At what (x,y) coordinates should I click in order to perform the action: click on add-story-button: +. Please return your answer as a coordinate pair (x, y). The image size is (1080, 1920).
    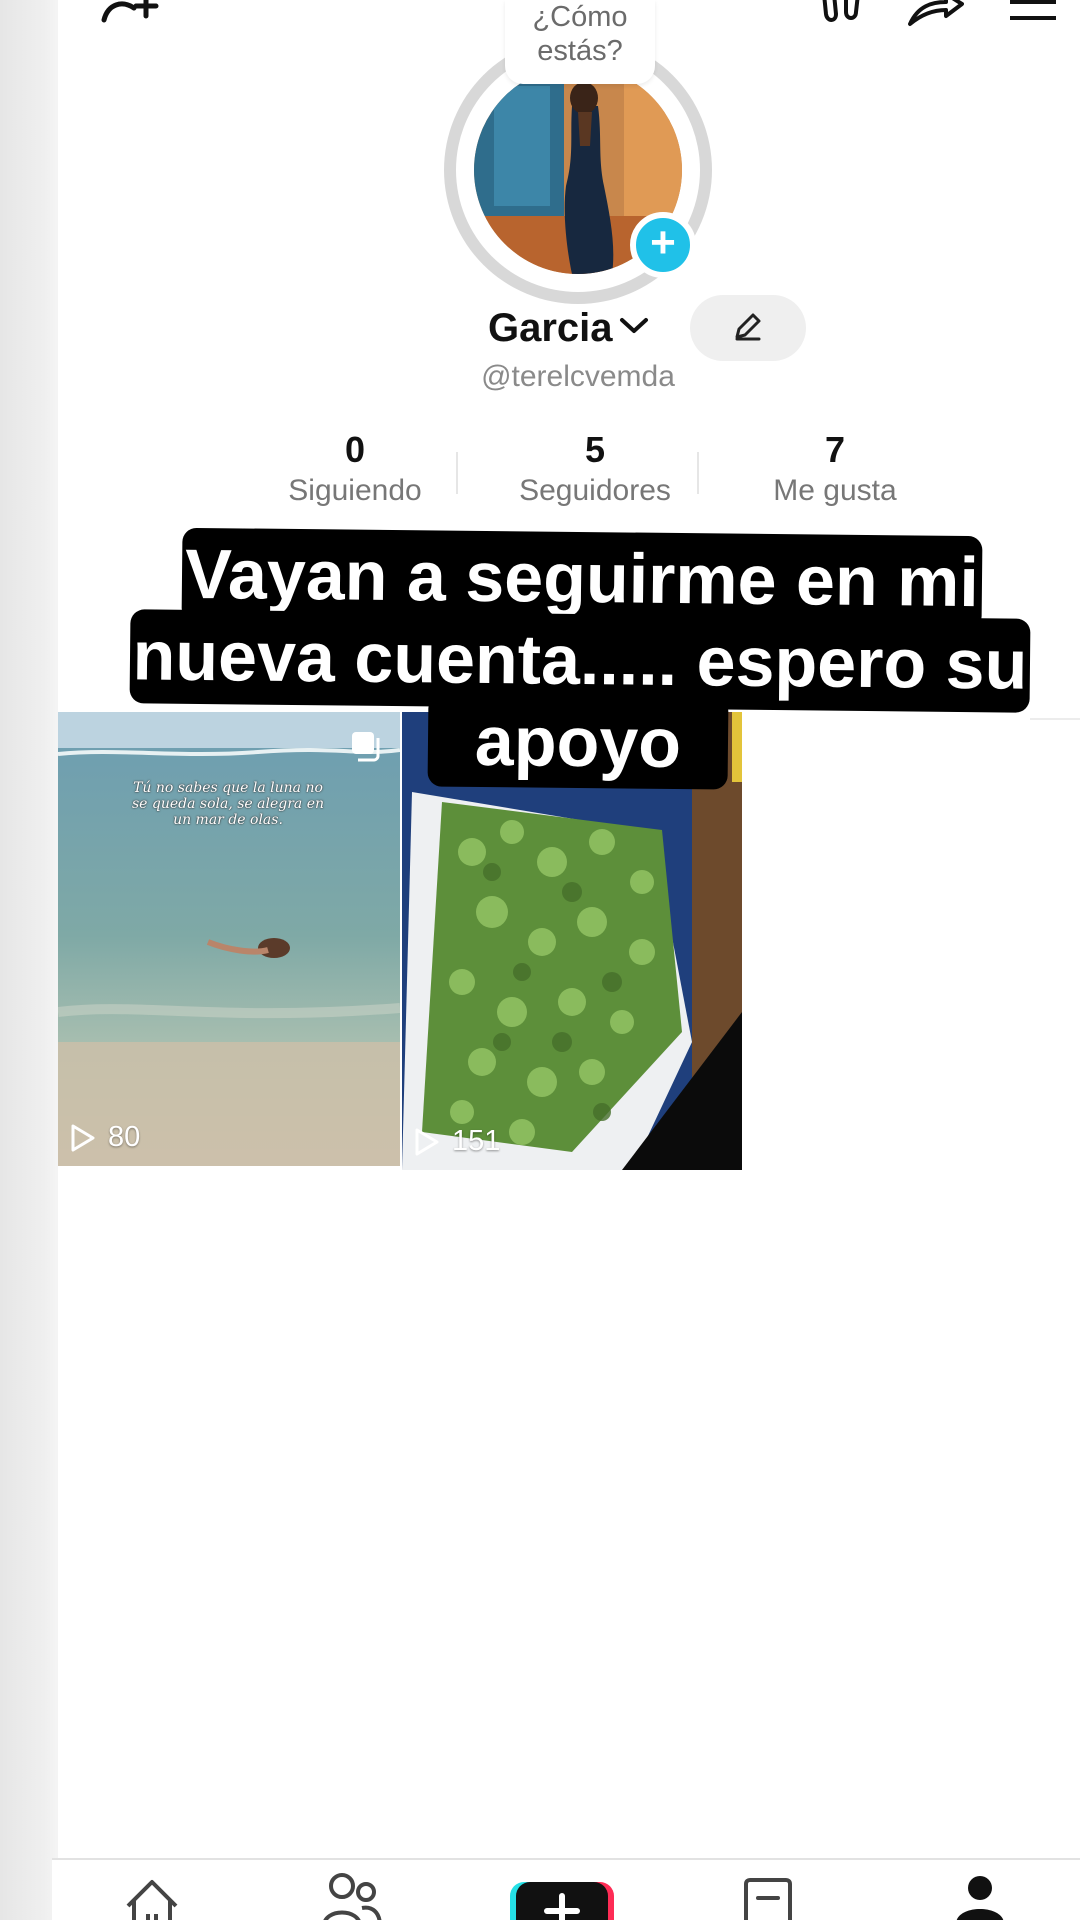
    Looking at the image, I should click on (663, 245).